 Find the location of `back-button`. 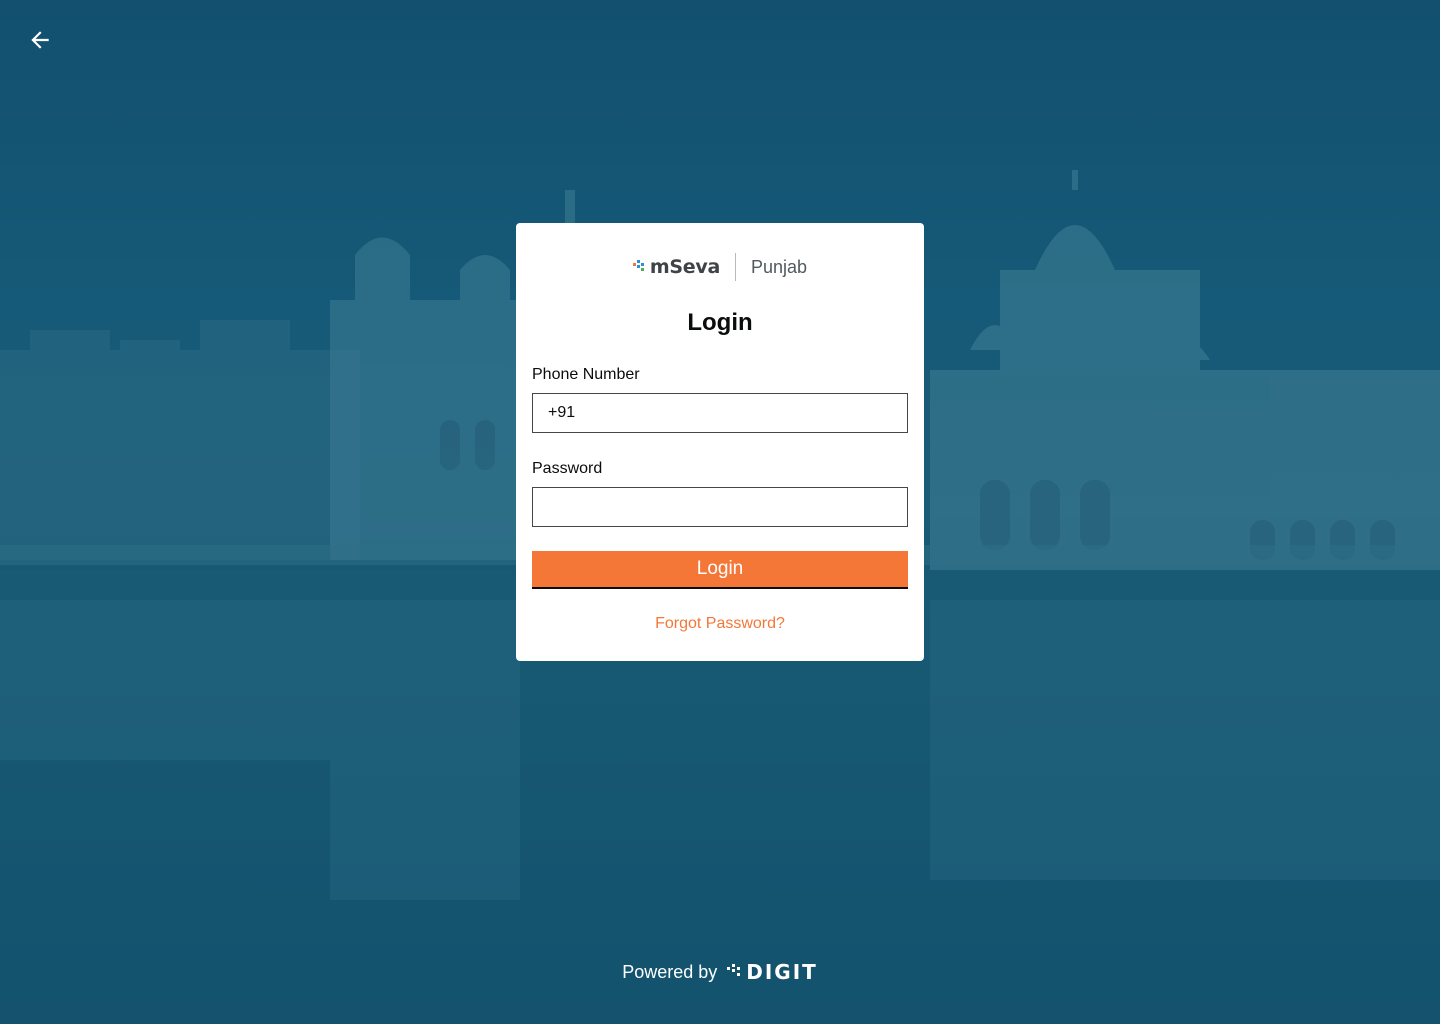

back-button is located at coordinates (40, 40).